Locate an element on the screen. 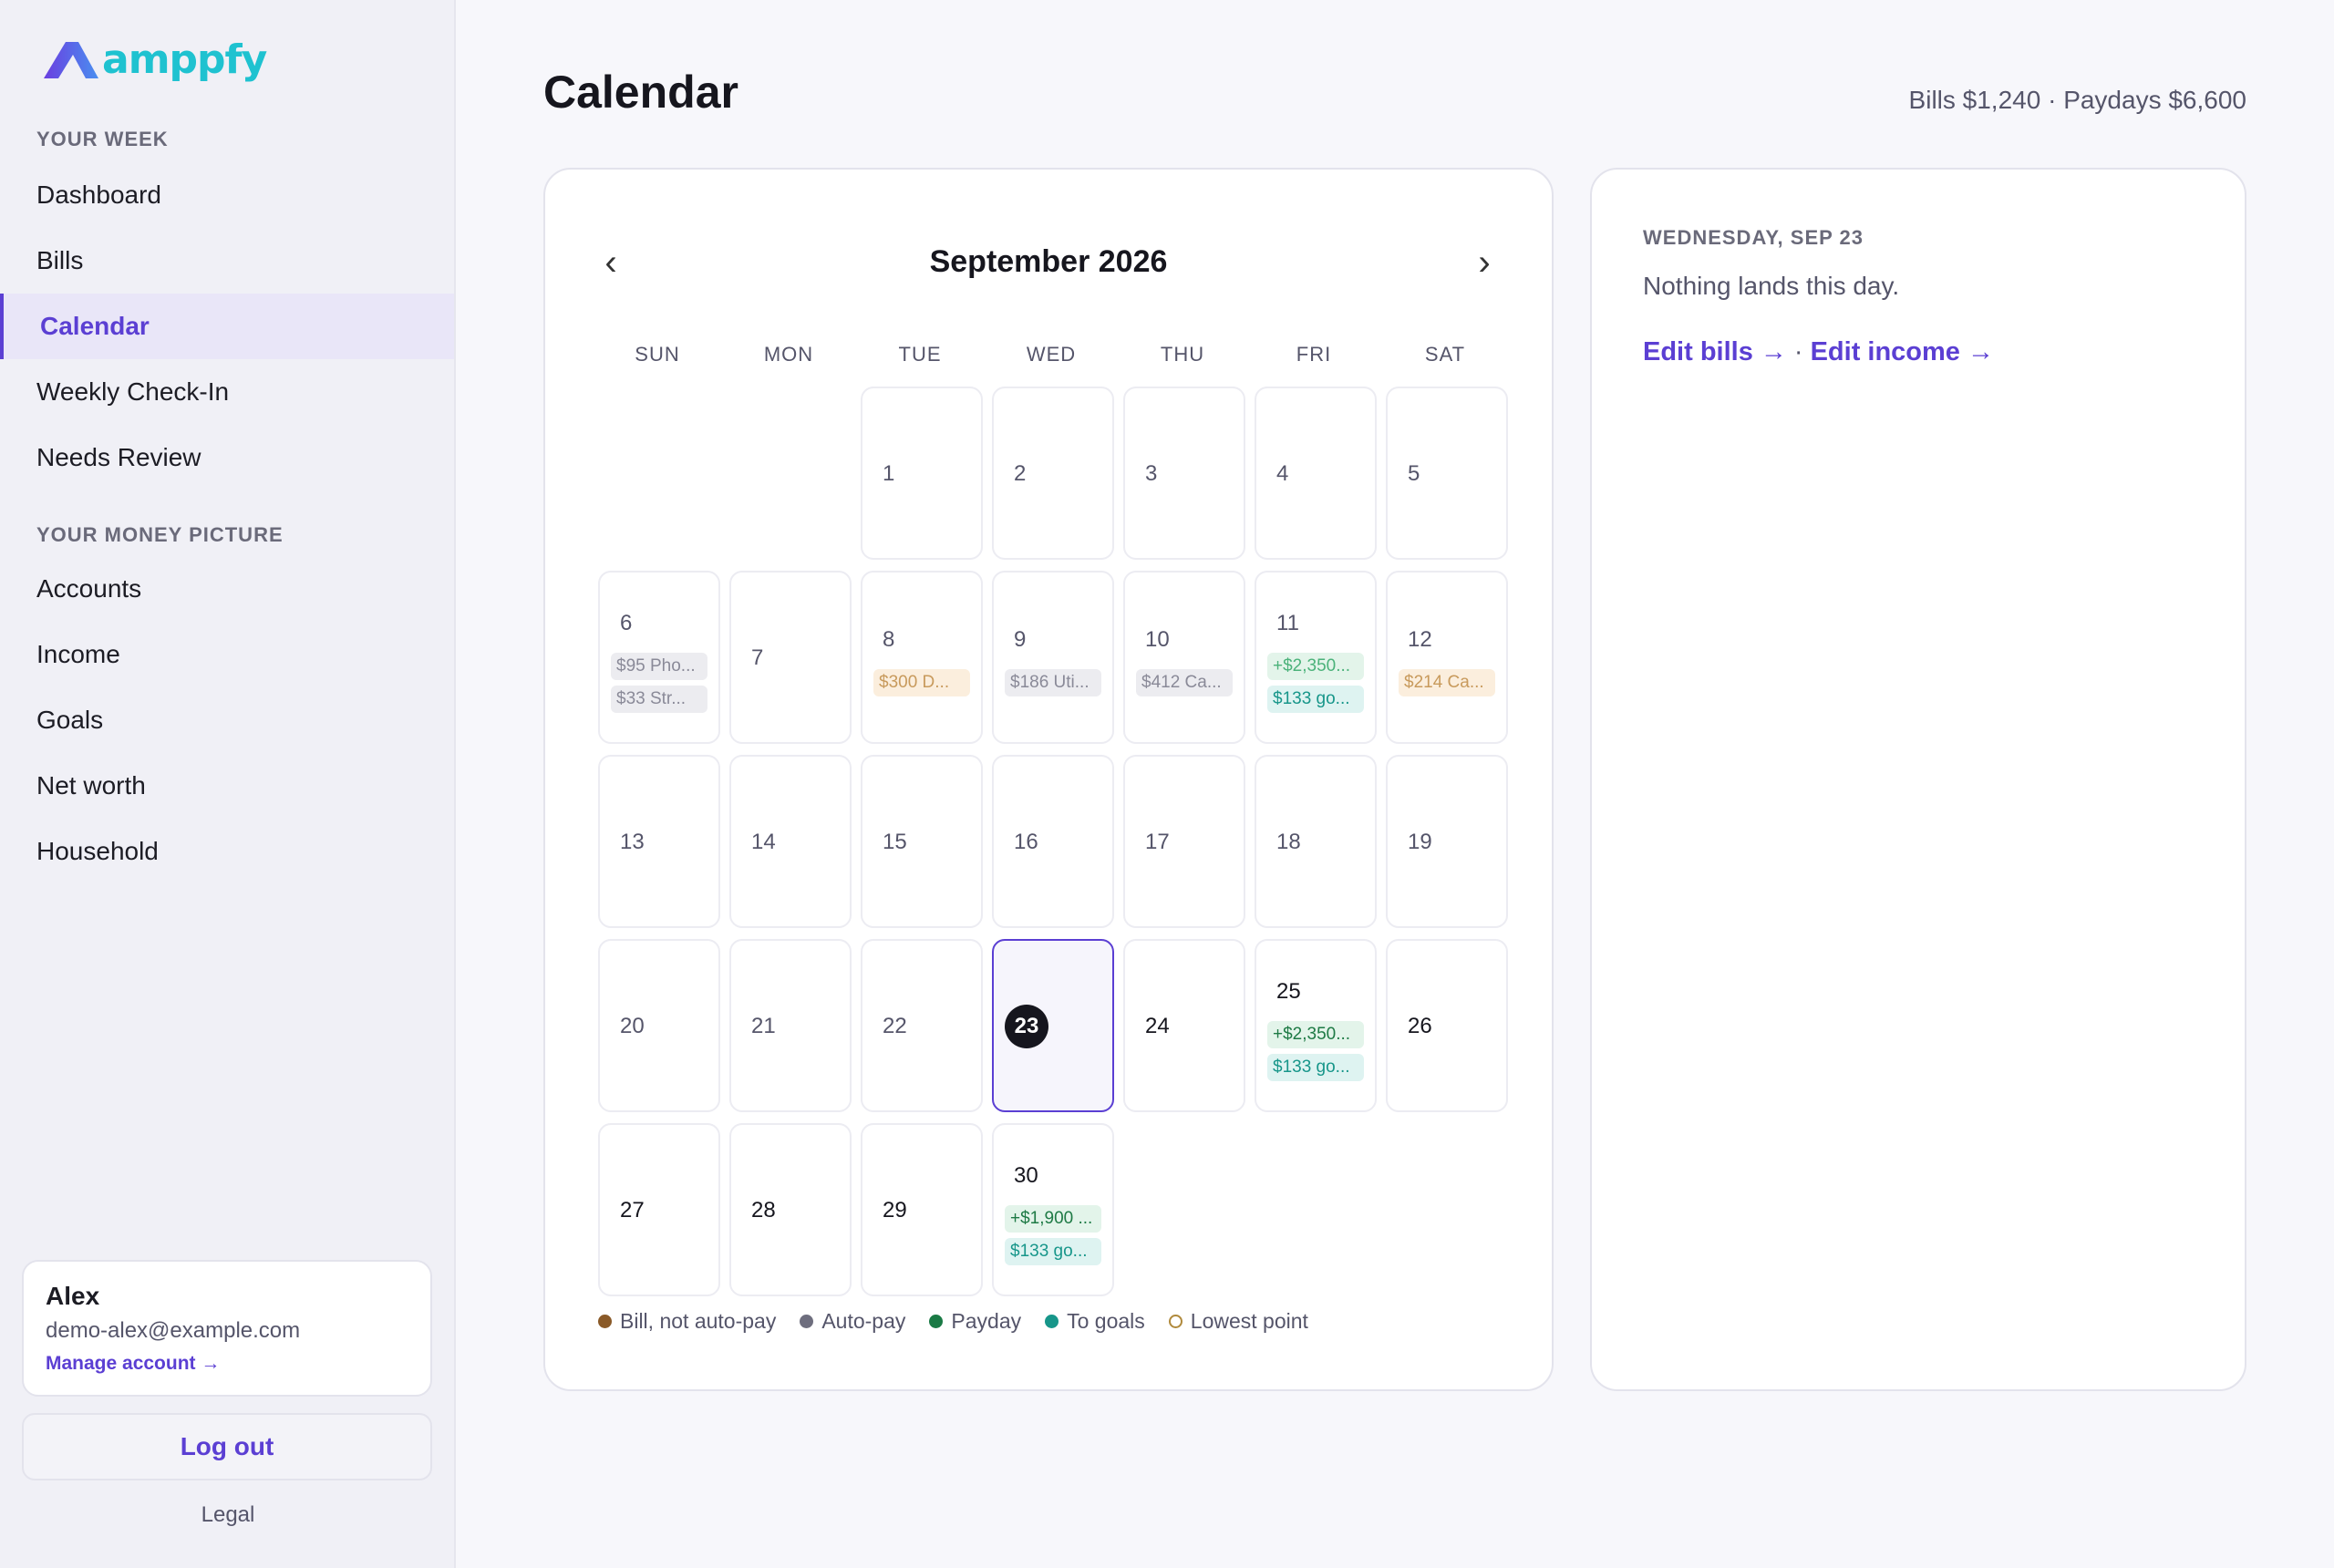  day-number: 25 is located at coordinates (1288, 991).